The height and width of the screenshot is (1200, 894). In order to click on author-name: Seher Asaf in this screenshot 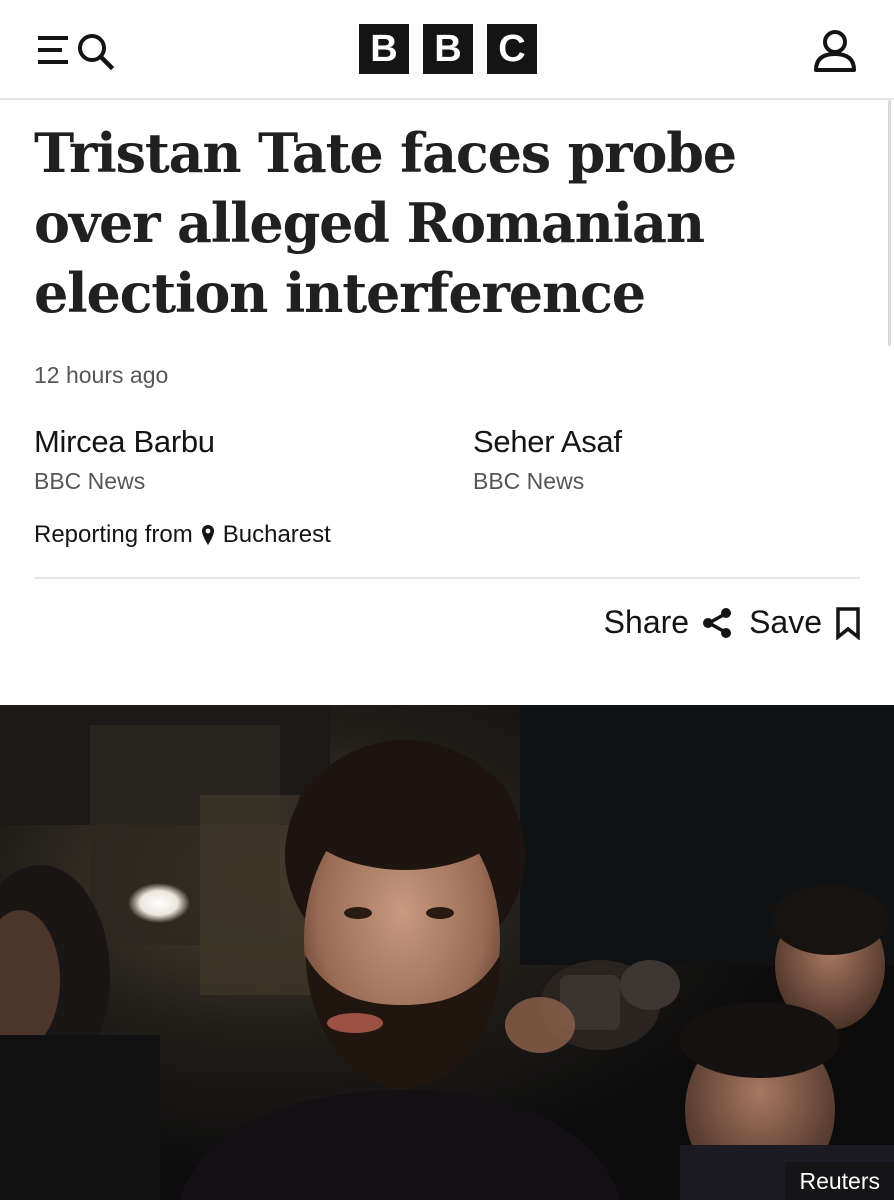, I will do `click(547, 441)`.